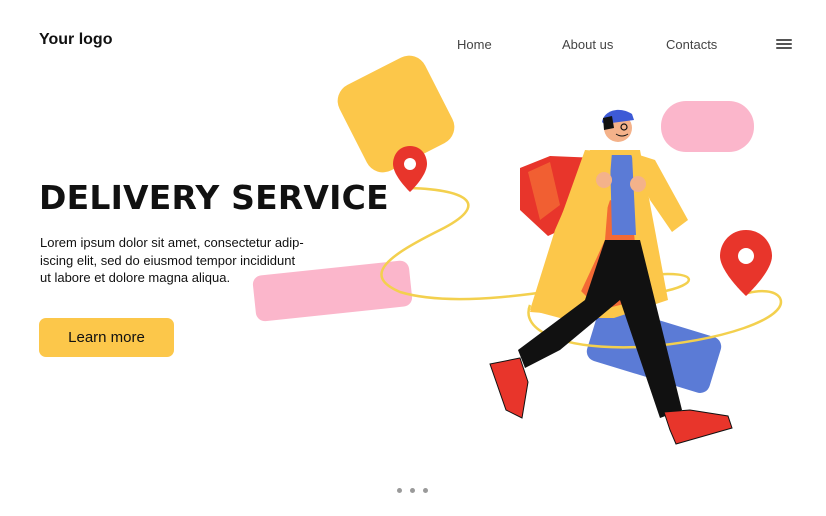 This screenshot has width=826, height=516. What do you see at coordinates (135, 277) in the screenshot?
I see `hero-description-line: ut labore et dolore magna aliqua.` at bounding box center [135, 277].